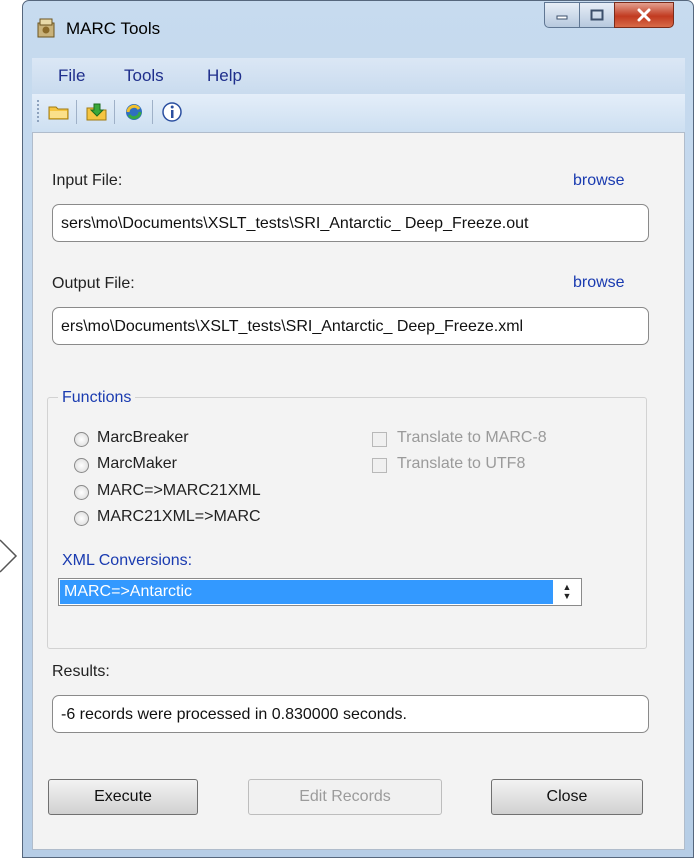  Describe the element at coordinates (379, 439) in the screenshot. I see `checkbox-translate-marc8` at that location.